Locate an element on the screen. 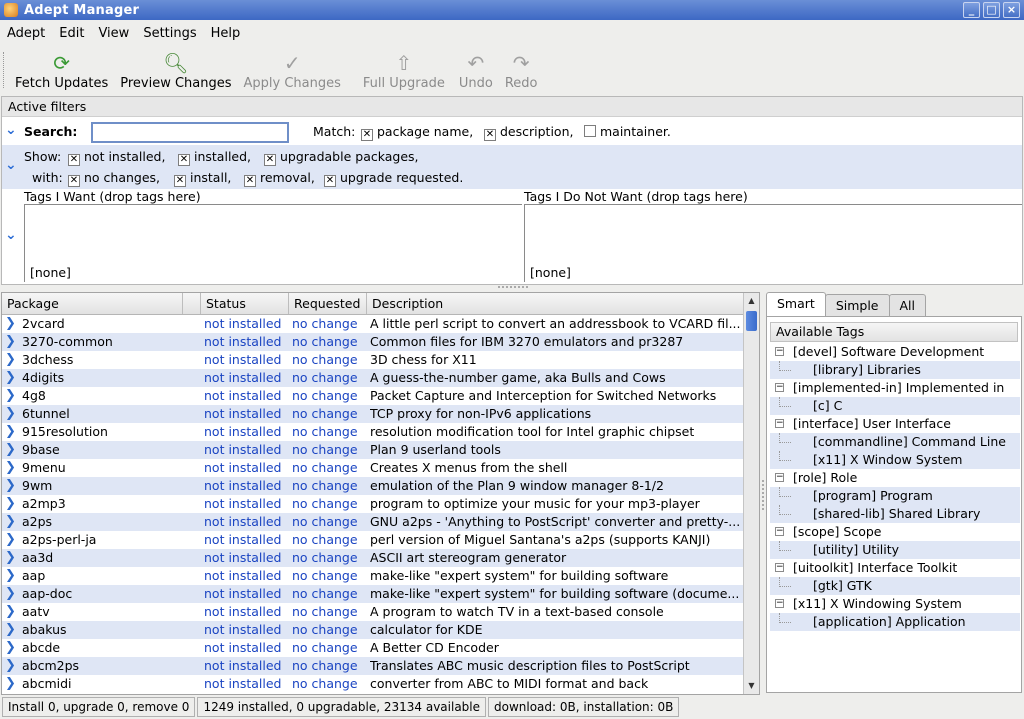  column-requested: Requested is located at coordinates (328, 303).